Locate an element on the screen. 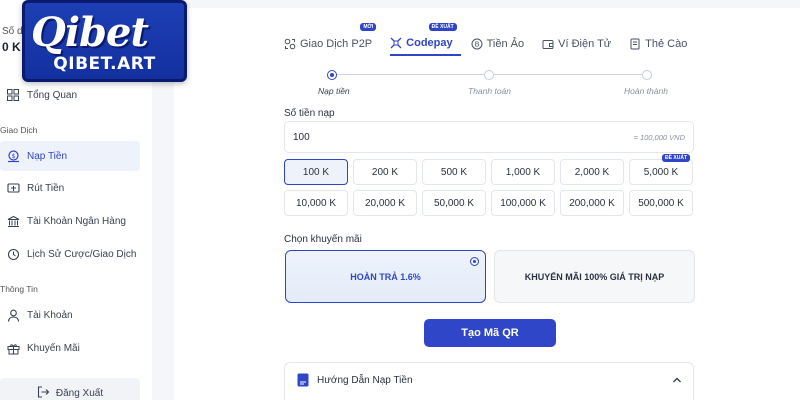 This screenshot has width=800, height=400. amount-chip: 200 K is located at coordinates (385, 172).